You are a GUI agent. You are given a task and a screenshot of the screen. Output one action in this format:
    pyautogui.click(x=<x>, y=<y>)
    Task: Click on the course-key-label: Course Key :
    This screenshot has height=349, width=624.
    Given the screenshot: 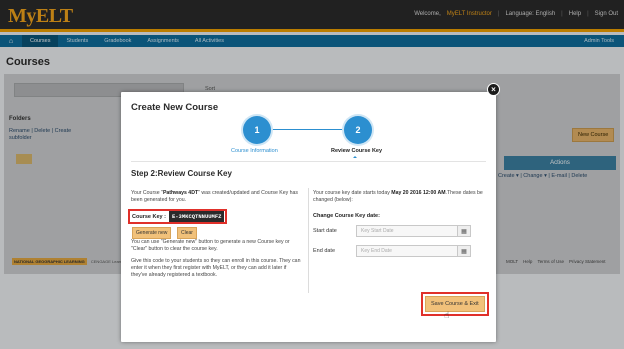 What is the action you would take?
    pyautogui.click(x=149, y=216)
    